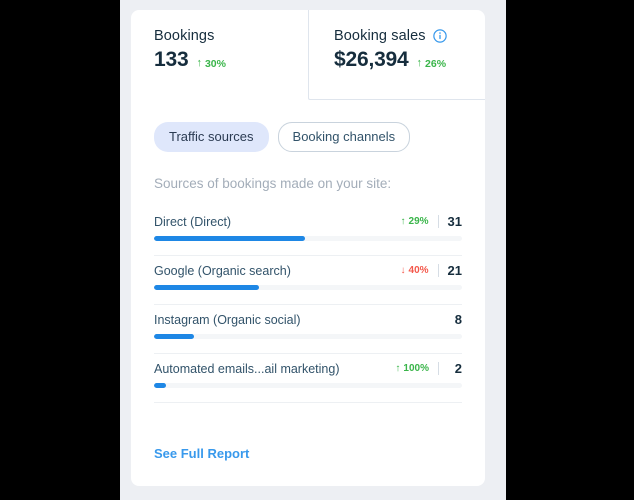  I want to click on metric-delta: ↑ 30%, so click(211, 64).